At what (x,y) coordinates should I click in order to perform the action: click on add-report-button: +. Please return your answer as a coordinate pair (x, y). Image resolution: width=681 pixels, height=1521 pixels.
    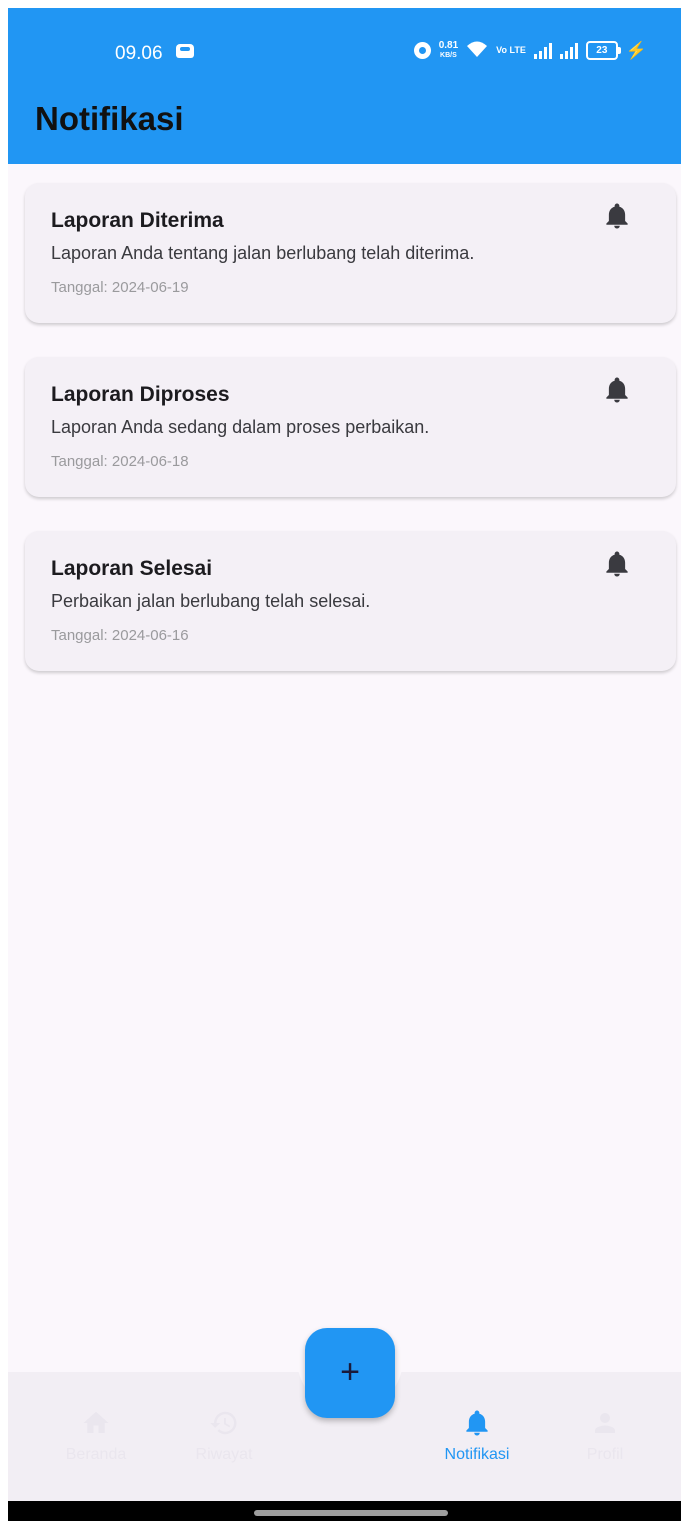
    Looking at the image, I should click on (350, 1373).